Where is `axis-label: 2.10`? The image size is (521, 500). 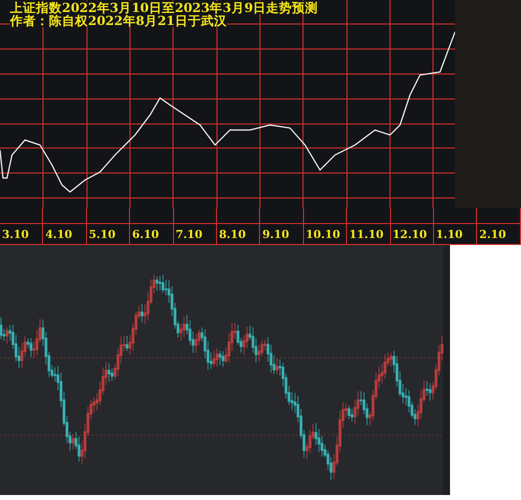 axis-label: 2.10 is located at coordinates (498, 234).